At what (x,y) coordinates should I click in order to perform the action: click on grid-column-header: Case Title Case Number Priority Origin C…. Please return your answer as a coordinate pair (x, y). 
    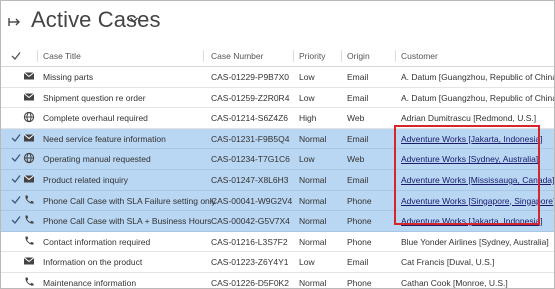
    Looking at the image, I should click on (277, 56).